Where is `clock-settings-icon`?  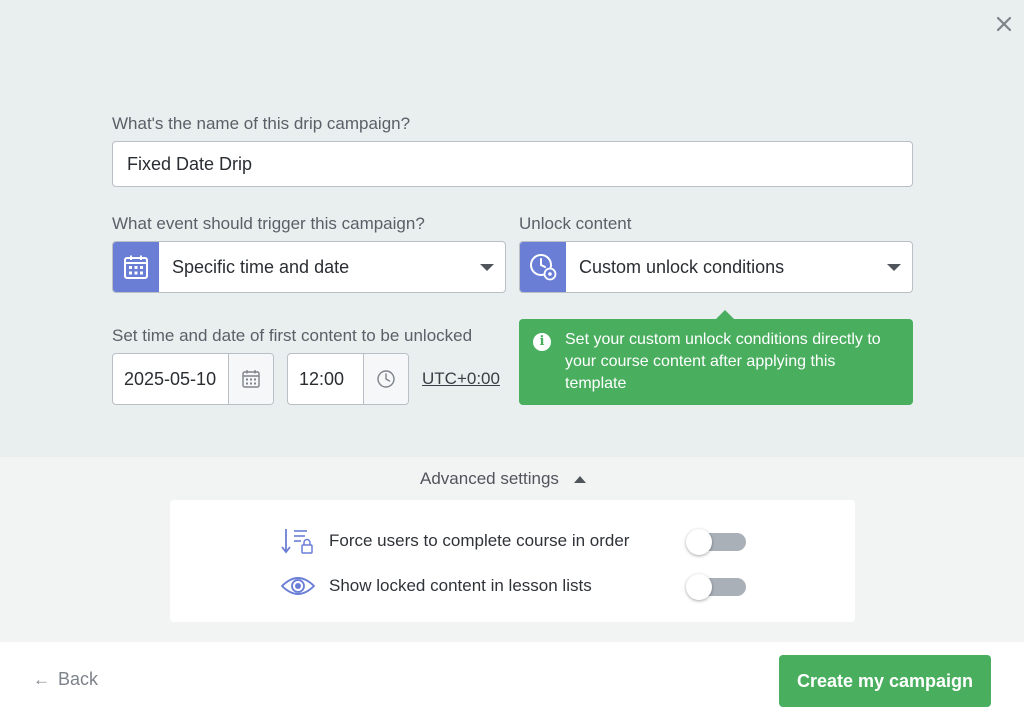 clock-settings-icon is located at coordinates (543, 267).